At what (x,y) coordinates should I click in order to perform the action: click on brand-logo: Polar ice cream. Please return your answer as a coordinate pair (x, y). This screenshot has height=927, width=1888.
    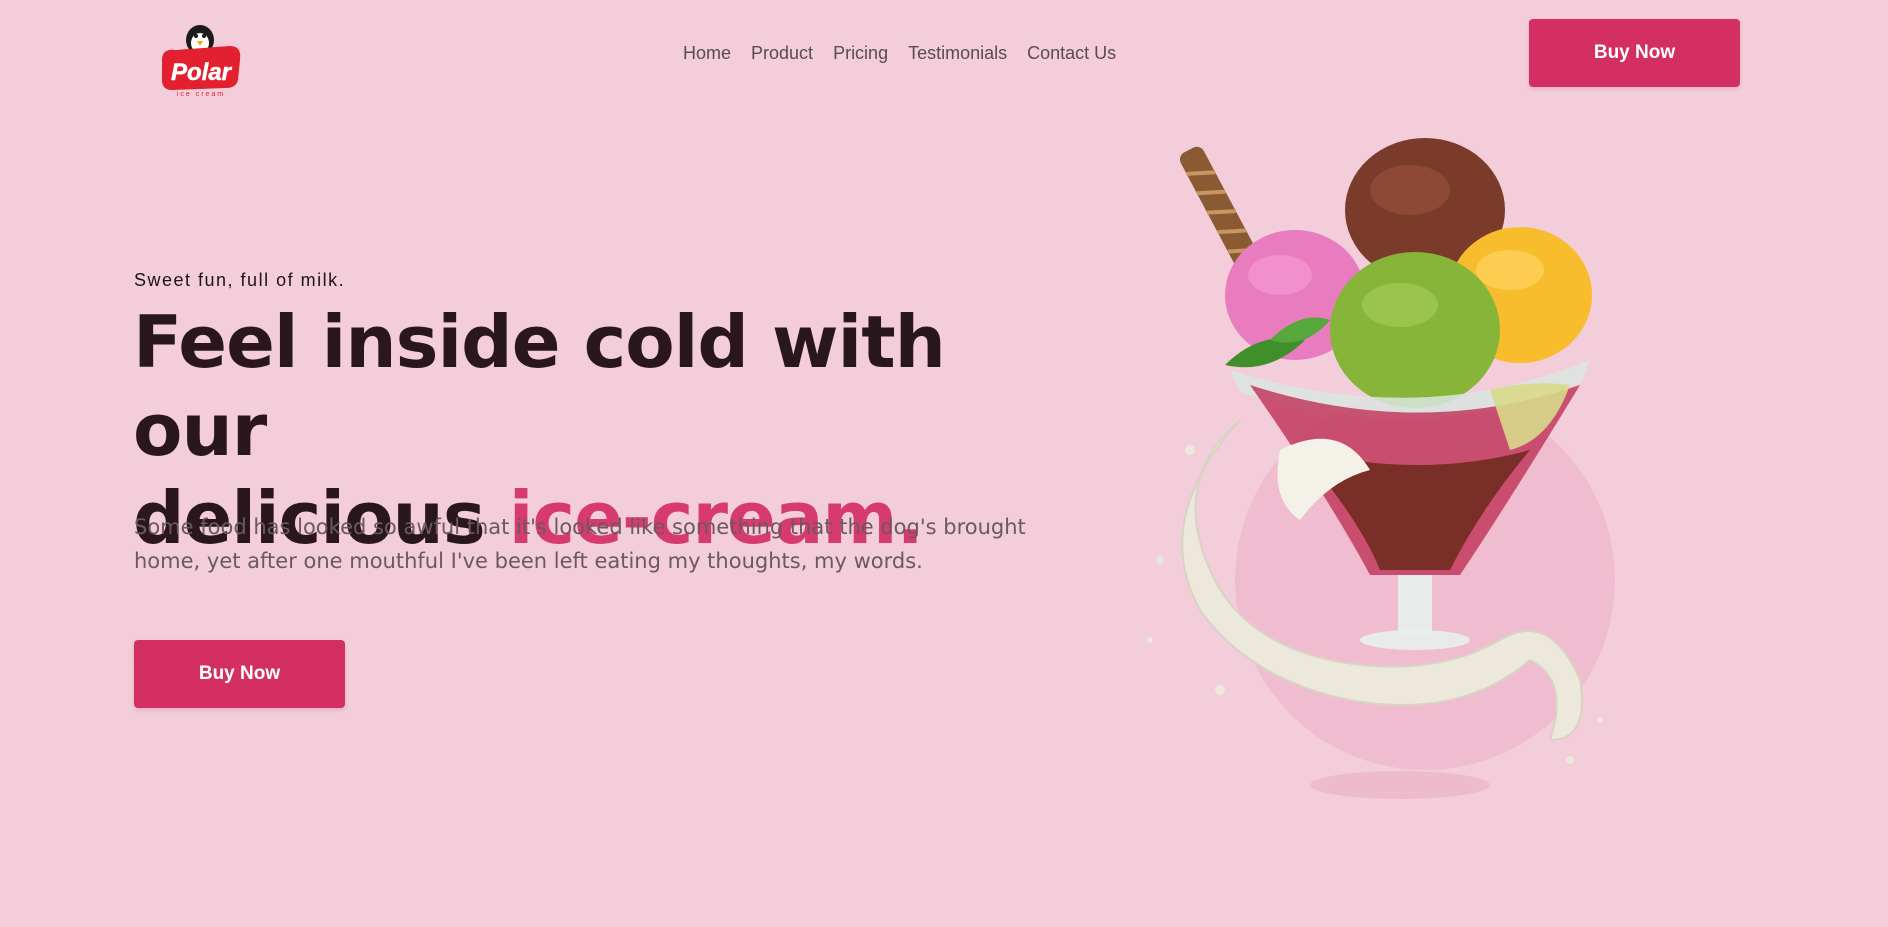
    Looking at the image, I should click on (201, 58).